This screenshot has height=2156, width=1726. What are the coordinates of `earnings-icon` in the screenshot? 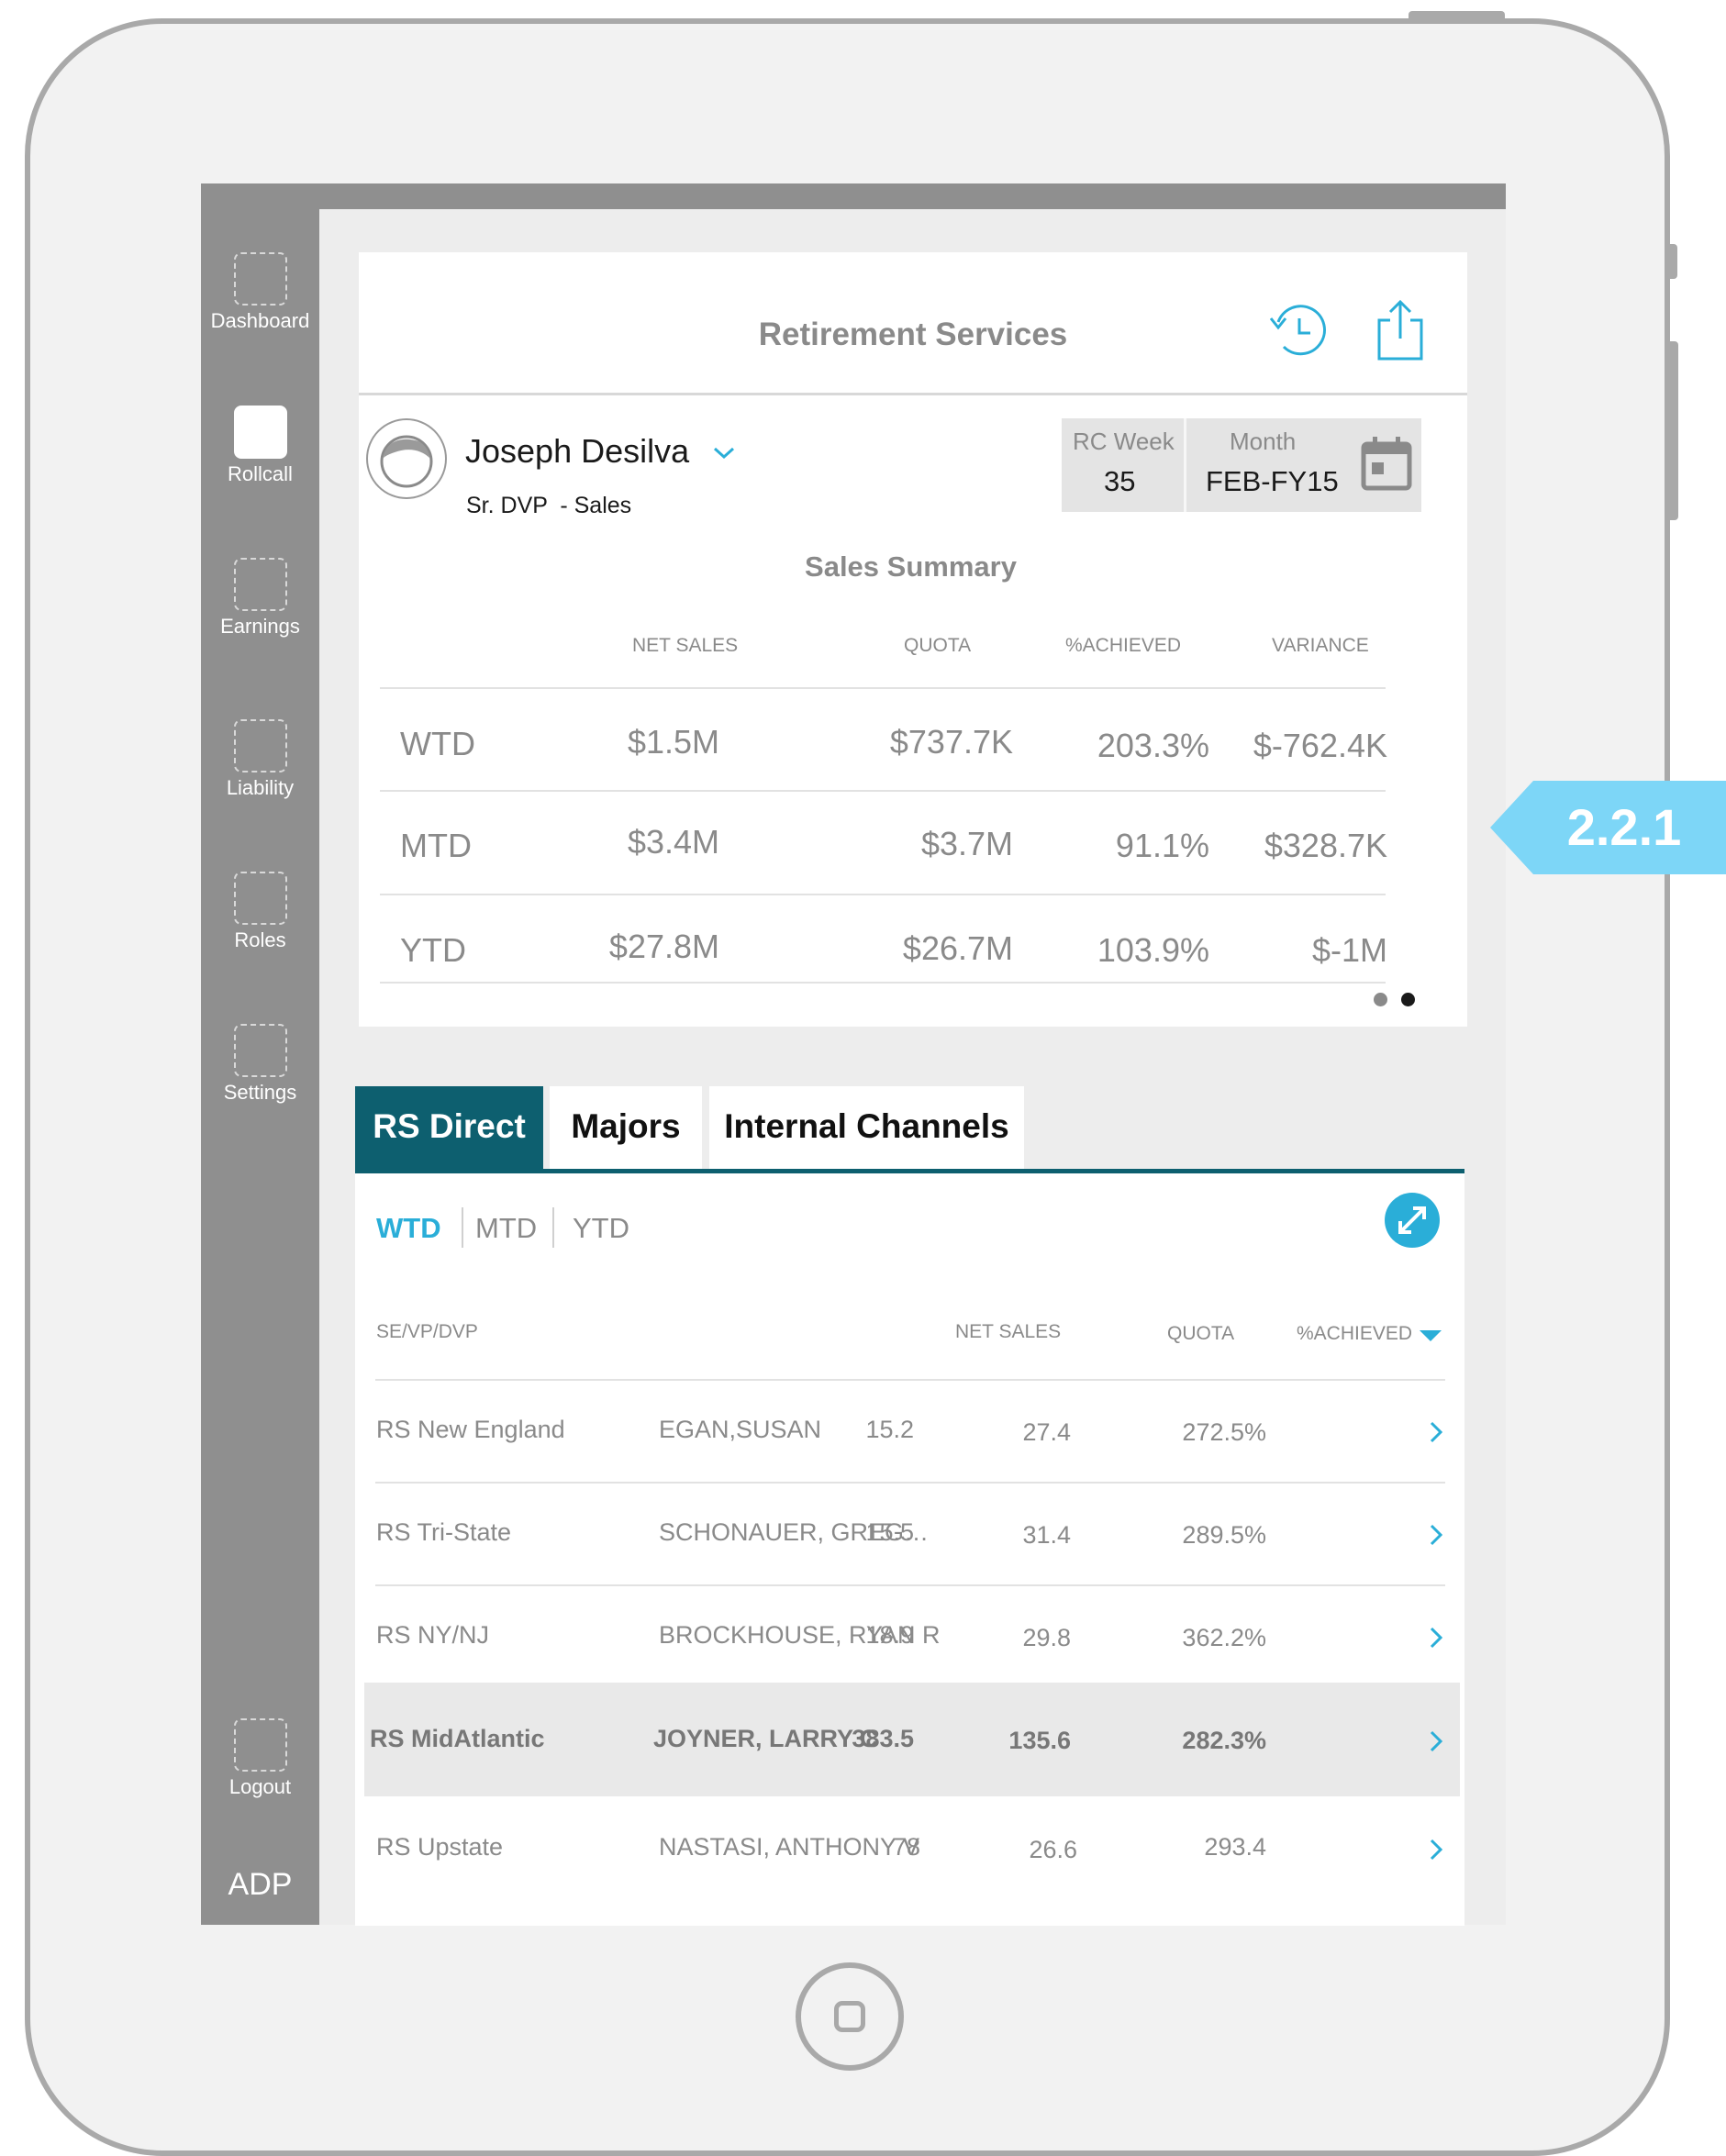 It's located at (260, 585).